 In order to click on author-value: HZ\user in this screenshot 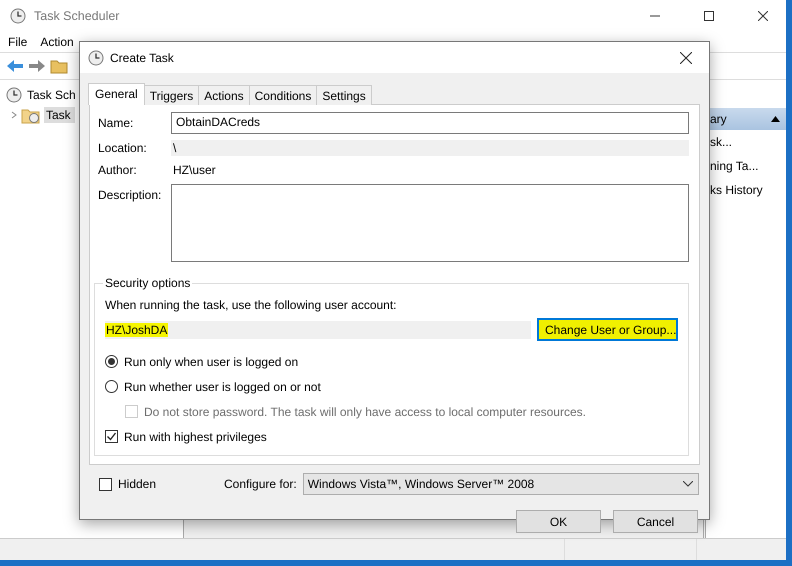, I will do `click(194, 170)`.